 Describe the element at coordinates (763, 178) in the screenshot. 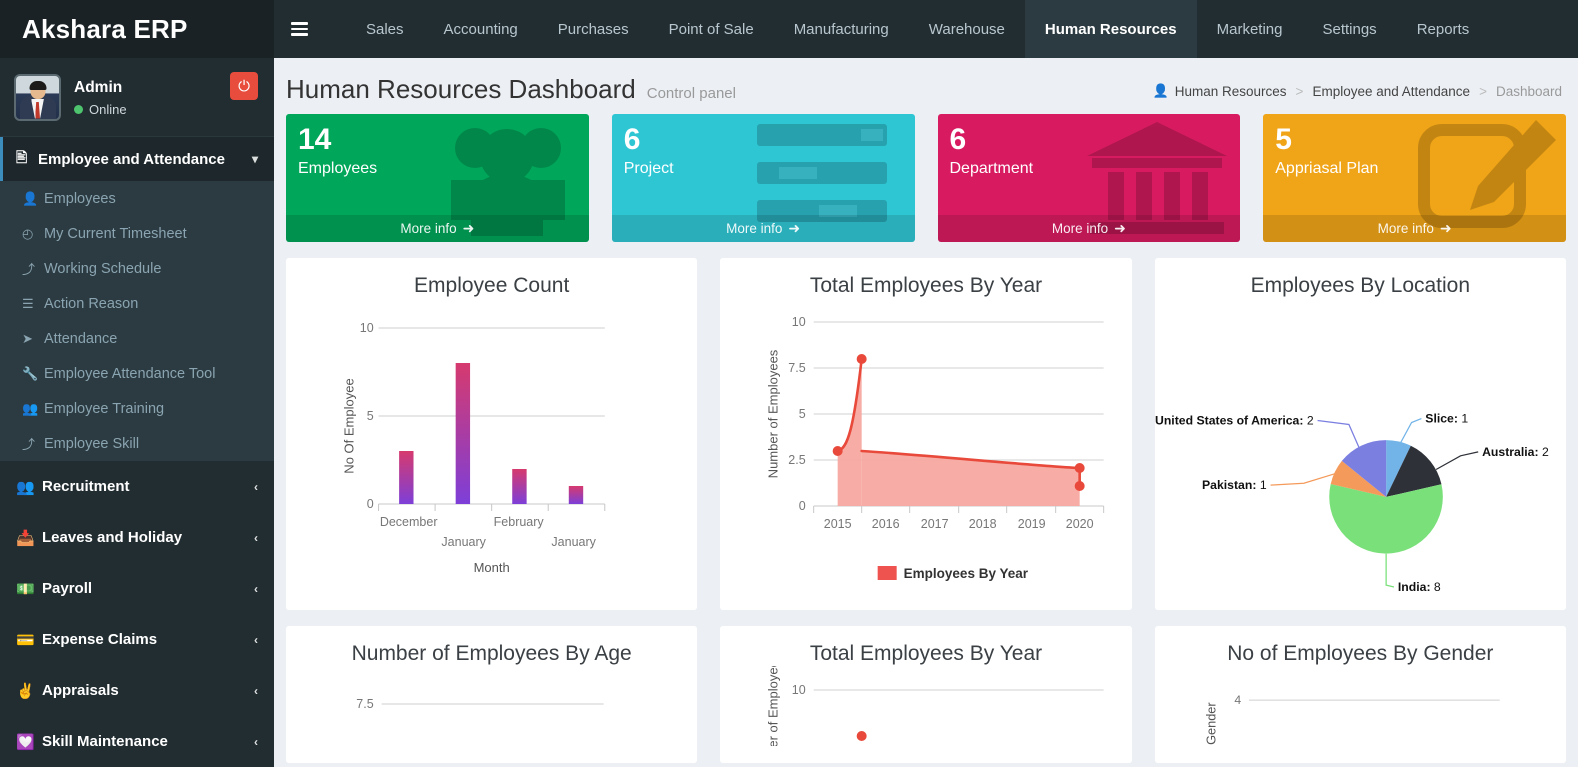

I see `stat-card-project: 6 Project More info ➜` at that location.